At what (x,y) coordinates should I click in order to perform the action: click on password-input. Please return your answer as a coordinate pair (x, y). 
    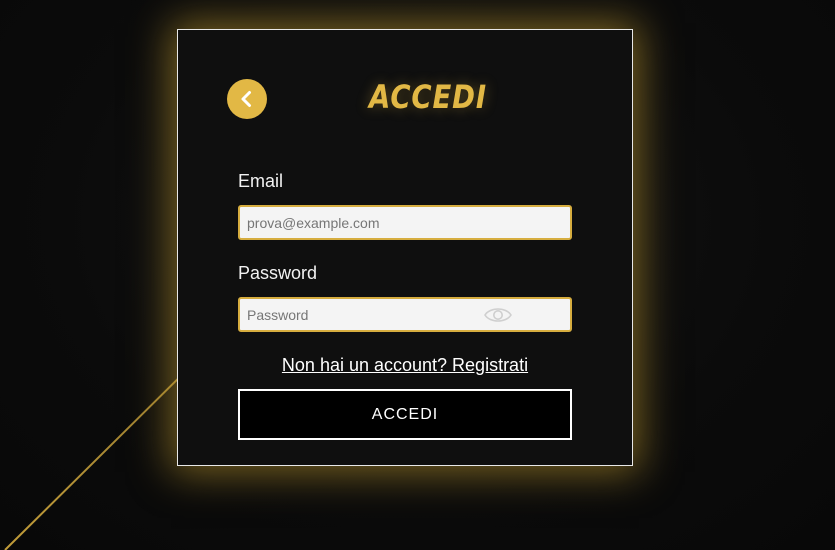
    Looking at the image, I should click on (405, 314).